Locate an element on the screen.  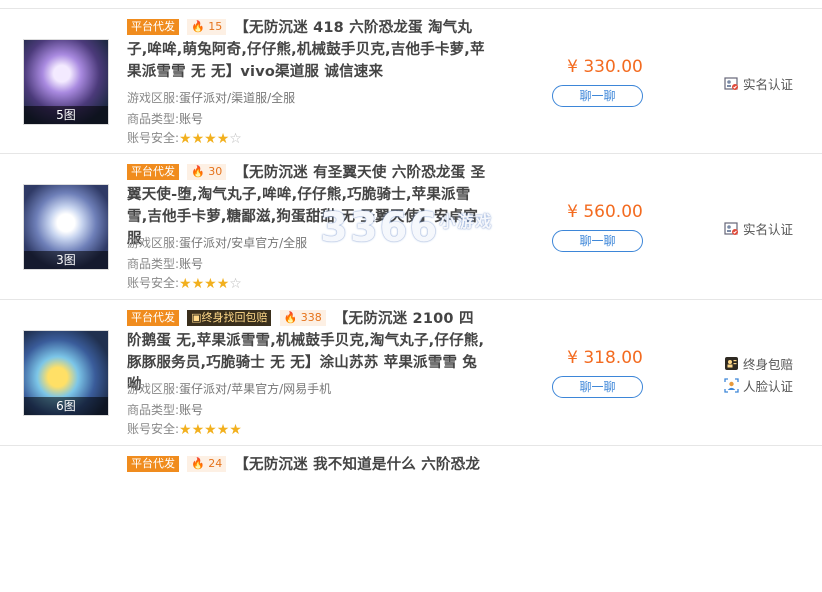
listing-heading: 平台代发 🔥 24 【无防沉迷 我不知道是什么 六阶恐龙 is located at coordinates (307, 465).